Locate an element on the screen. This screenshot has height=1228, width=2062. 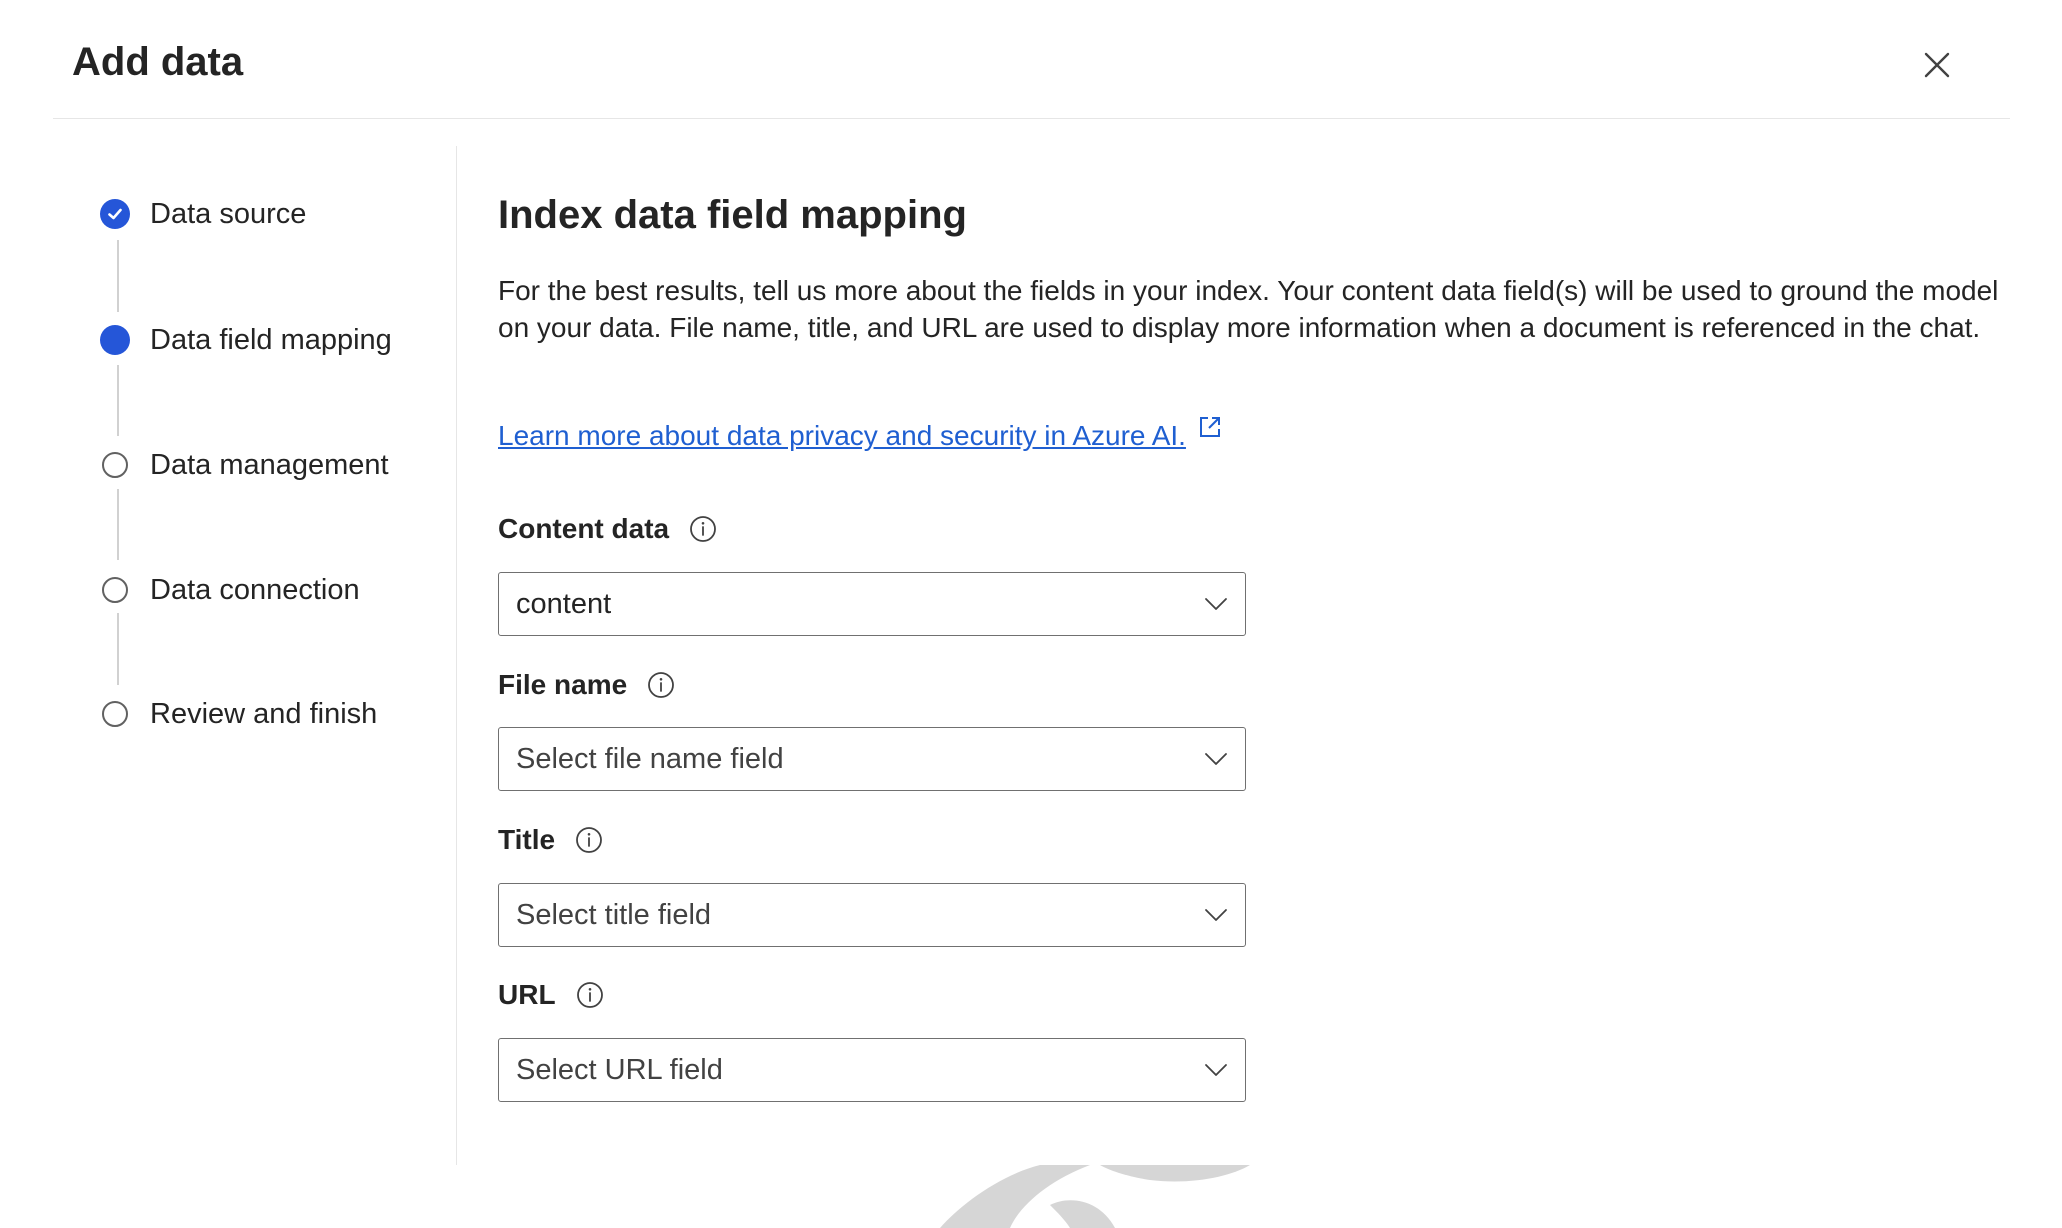
watermark-graphic is located at coordinates (1100, 1196).